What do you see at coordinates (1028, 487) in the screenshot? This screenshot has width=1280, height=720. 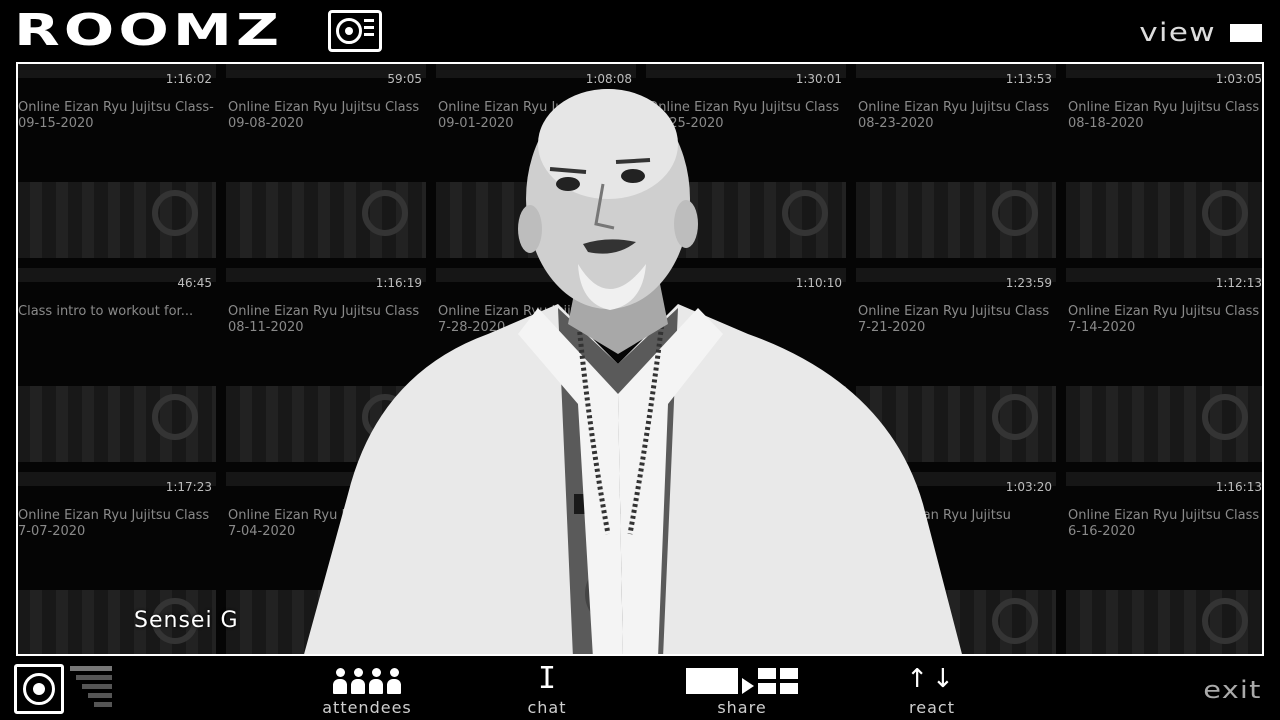 I see `video-duration: 1:03:20` at bounding box center [1028, 487].